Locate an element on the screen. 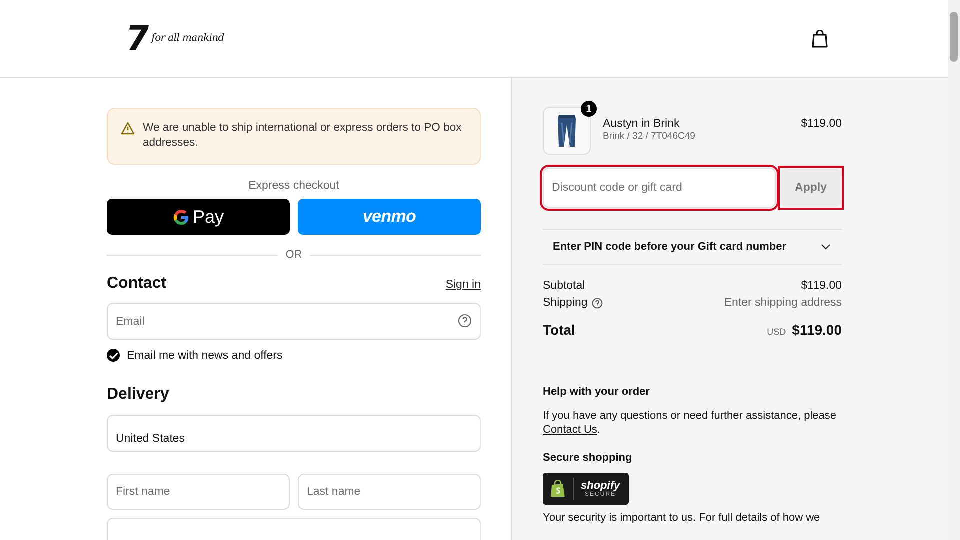 The height and width of the screenshot is (540, 960). product-name: Austyn in Brink is located at coordinates (642, 124).